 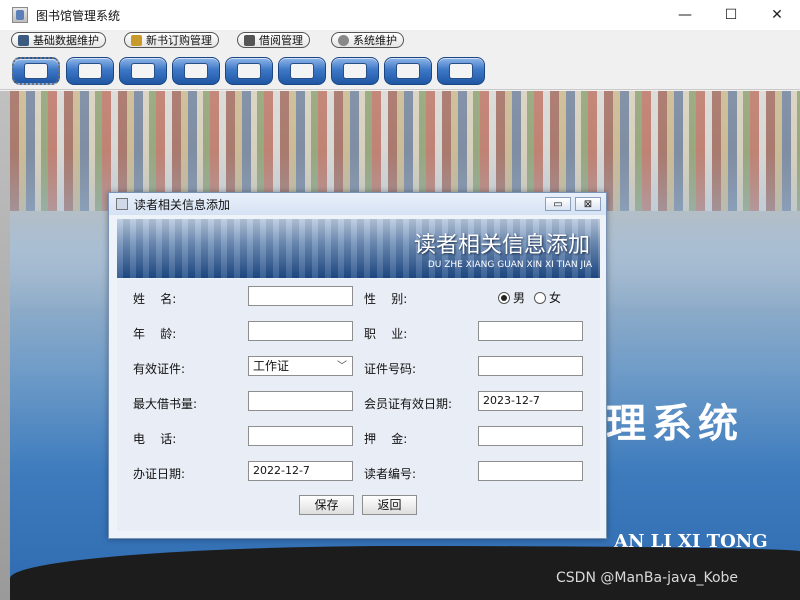 I want to click on menu-borrow: 借阅管理, so click(x=273, y=40).